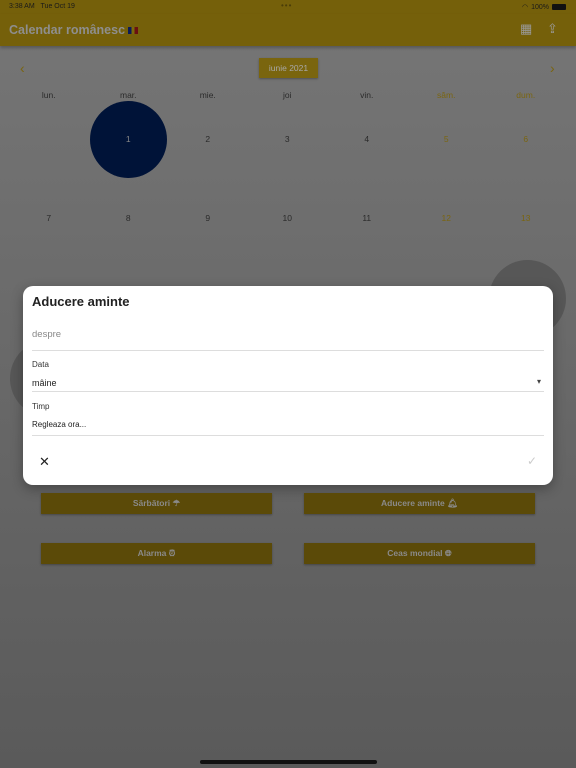 Image resolution: width=576 pixels, height=768 pixels. Describe the element at coordinates (208, 218) in the screenshot. I see `calendar-day: 9` at that location.